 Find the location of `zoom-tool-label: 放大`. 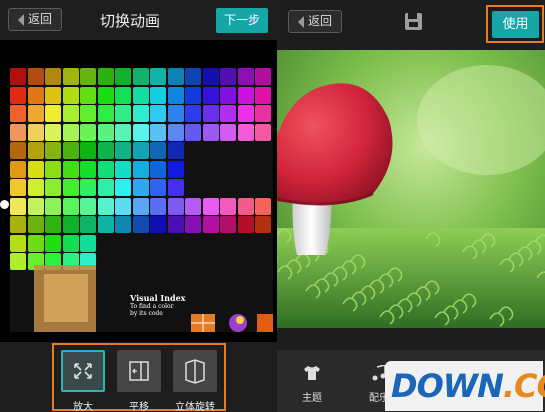

zoom-tool-label: 放大 is located at coordinates (83, 407).